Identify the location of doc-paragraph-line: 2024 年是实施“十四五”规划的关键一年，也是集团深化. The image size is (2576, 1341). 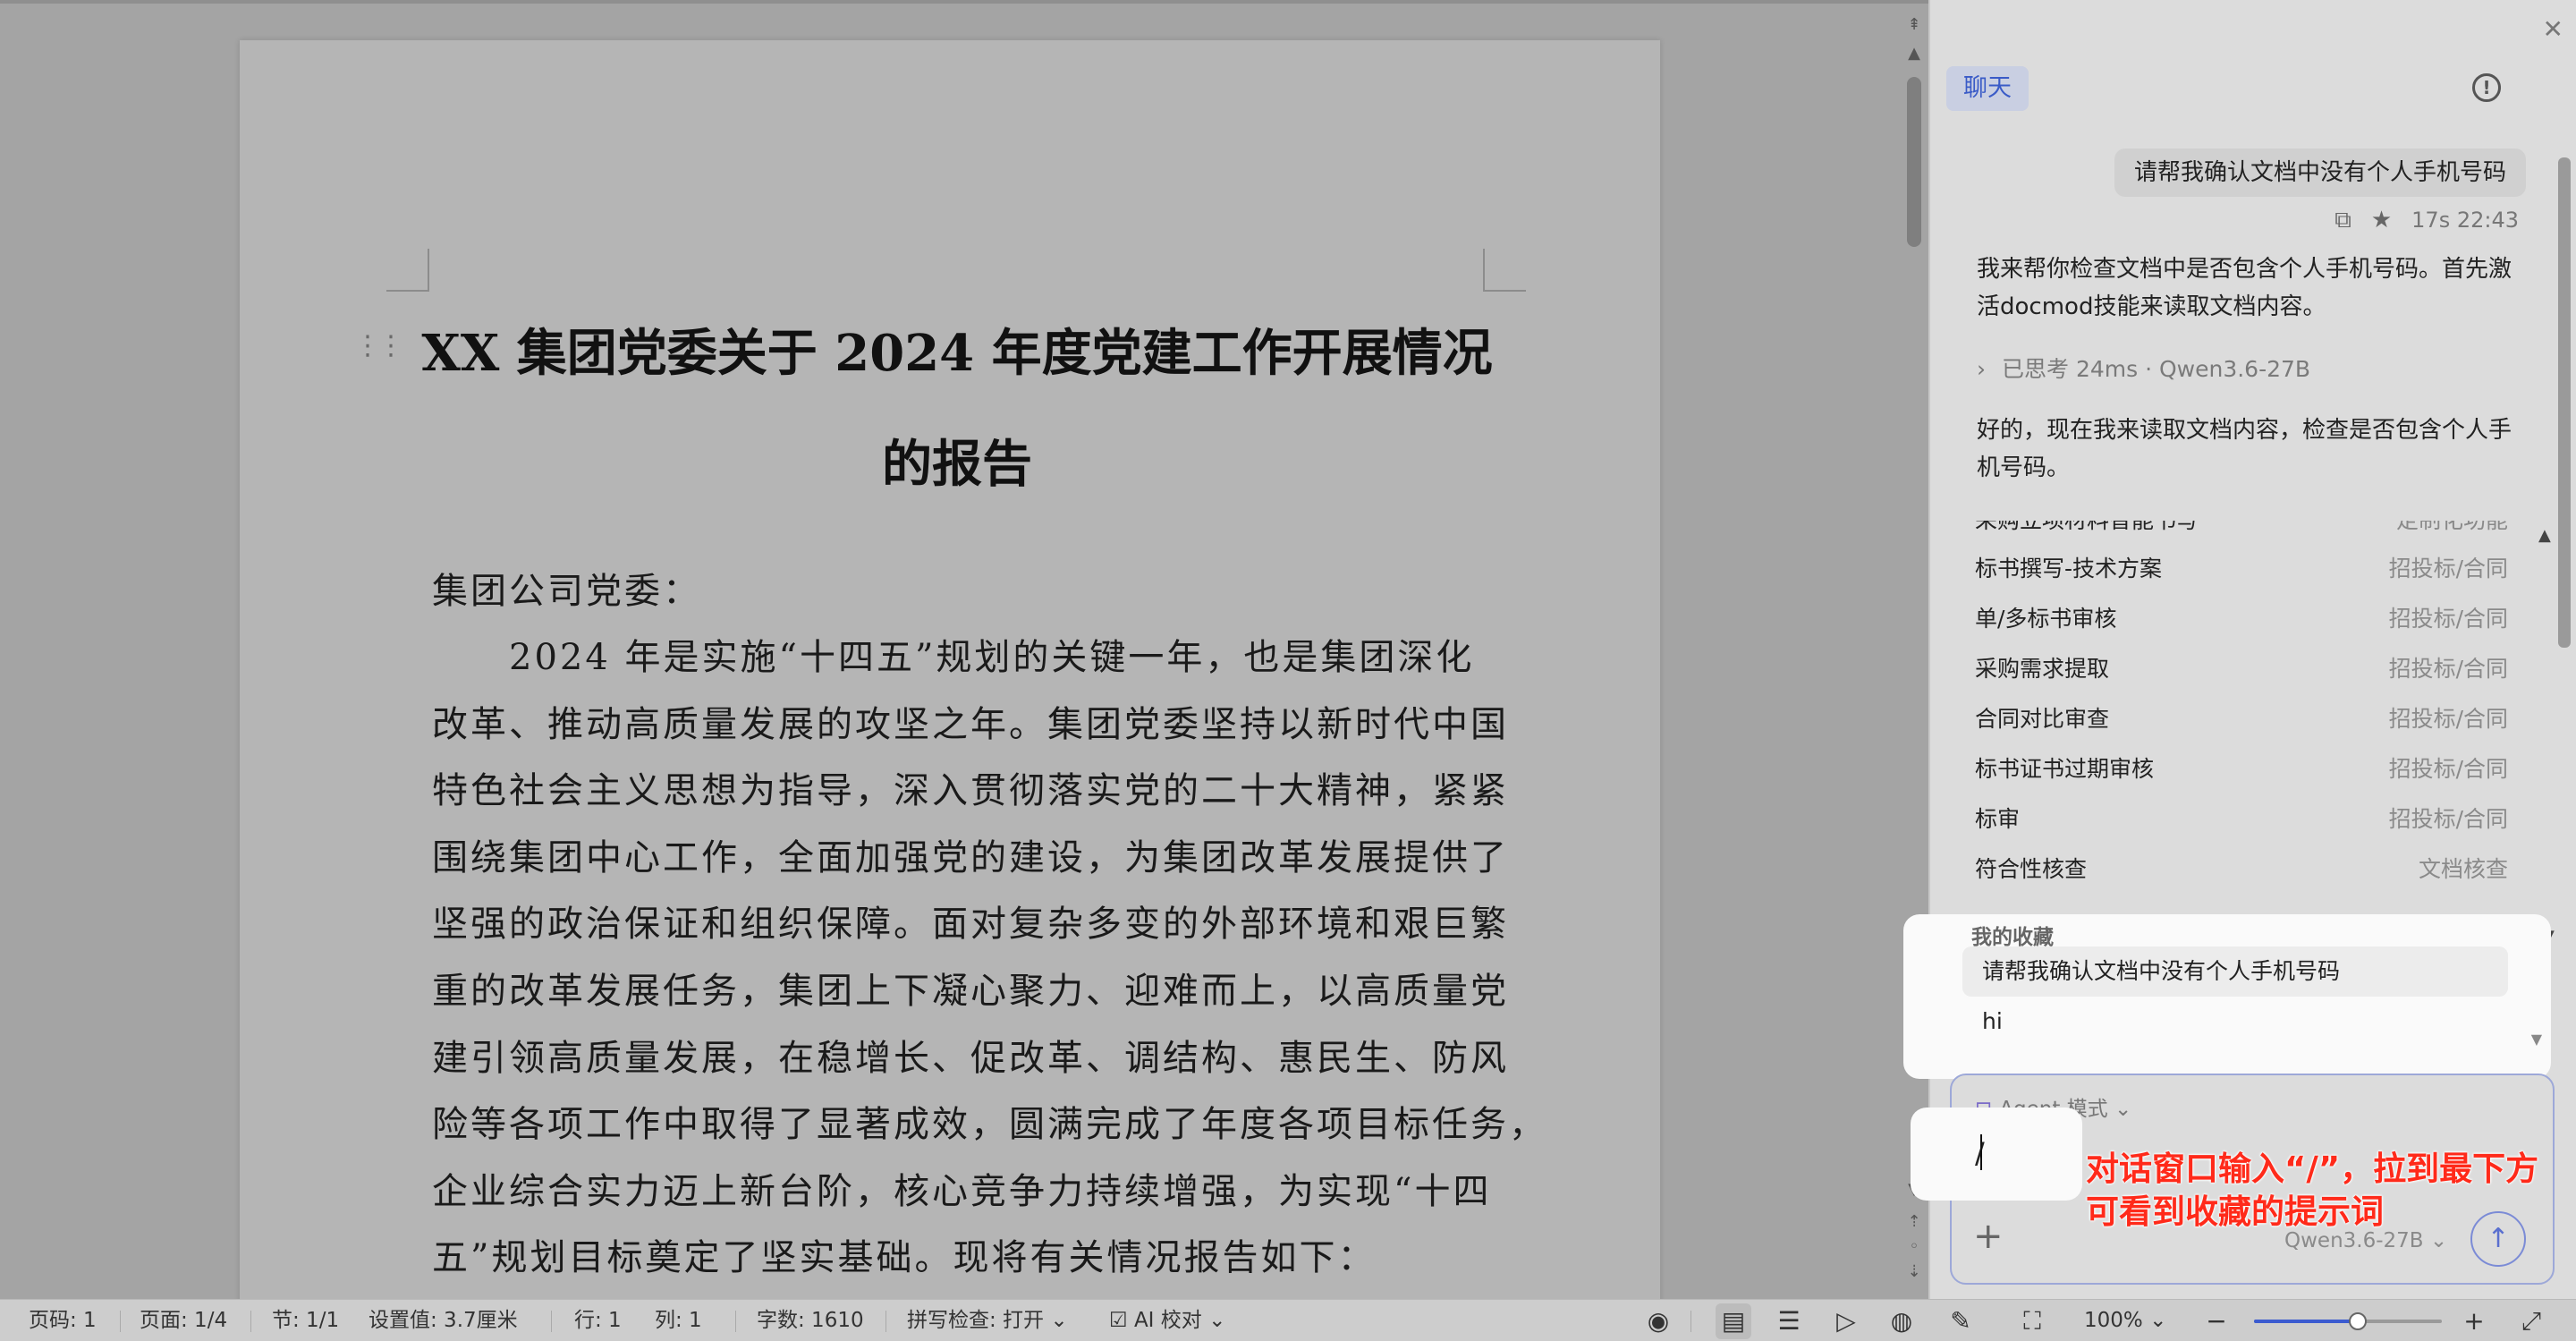
(953, 654).